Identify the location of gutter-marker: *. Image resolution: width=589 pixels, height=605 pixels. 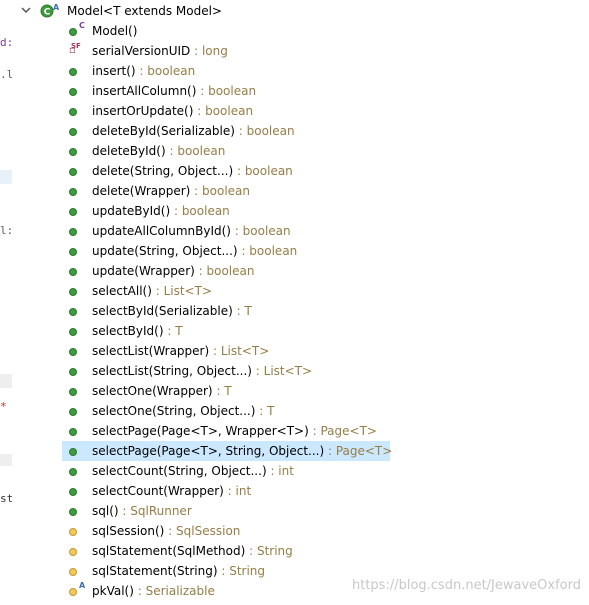
(3, 406).